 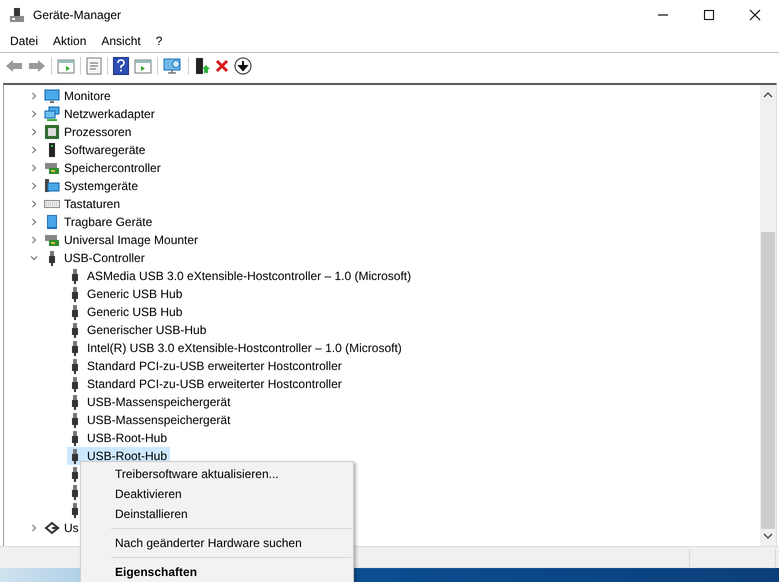 What do you see at coordinates (34, 258) in the screenshot?
I see `collapse-chevron-icon` at bounding box center [34, 258].